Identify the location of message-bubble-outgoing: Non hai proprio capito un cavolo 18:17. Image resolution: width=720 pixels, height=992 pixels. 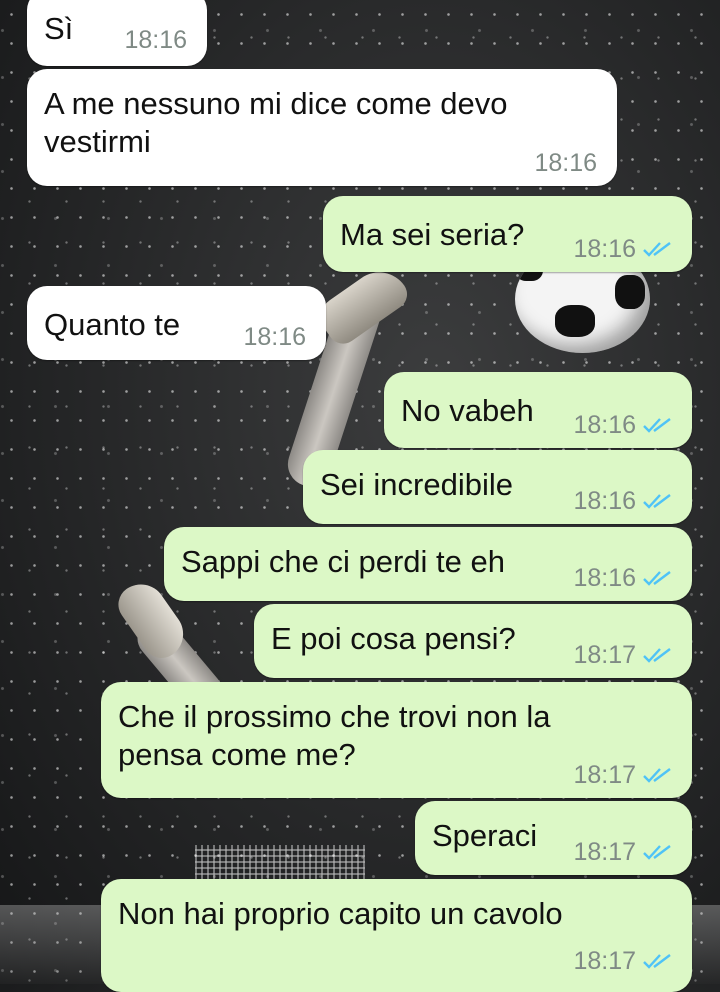
(396, 935).